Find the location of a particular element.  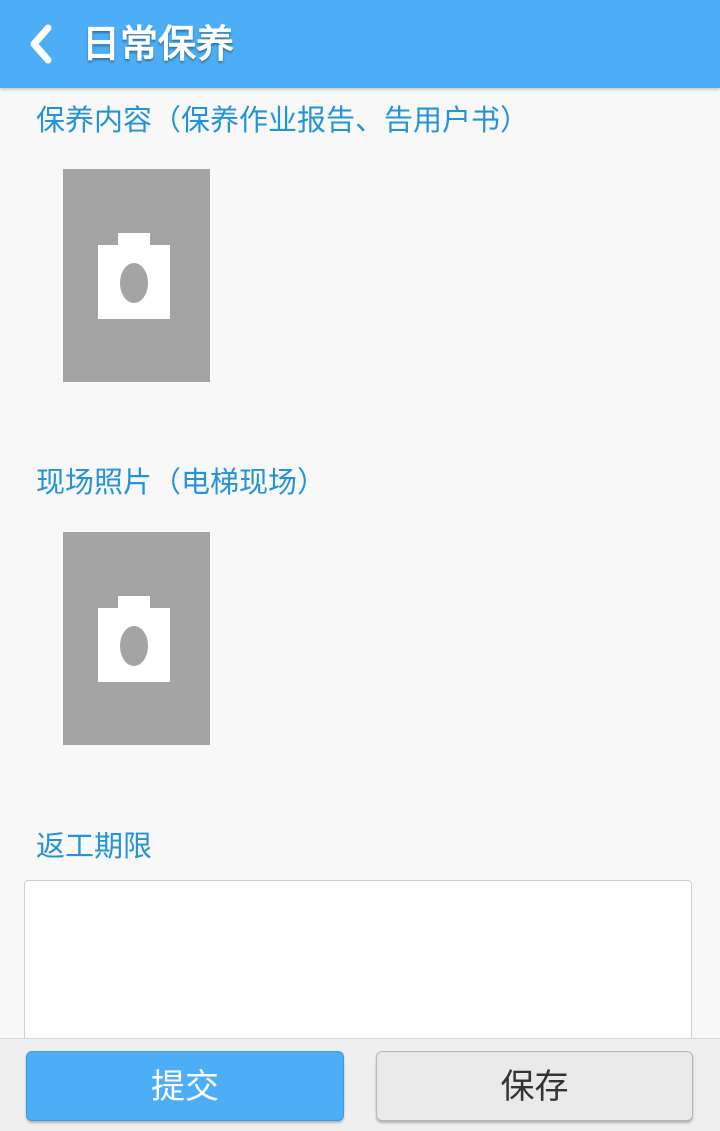

site-photos-photo-button is located at coordinates (136, 638).